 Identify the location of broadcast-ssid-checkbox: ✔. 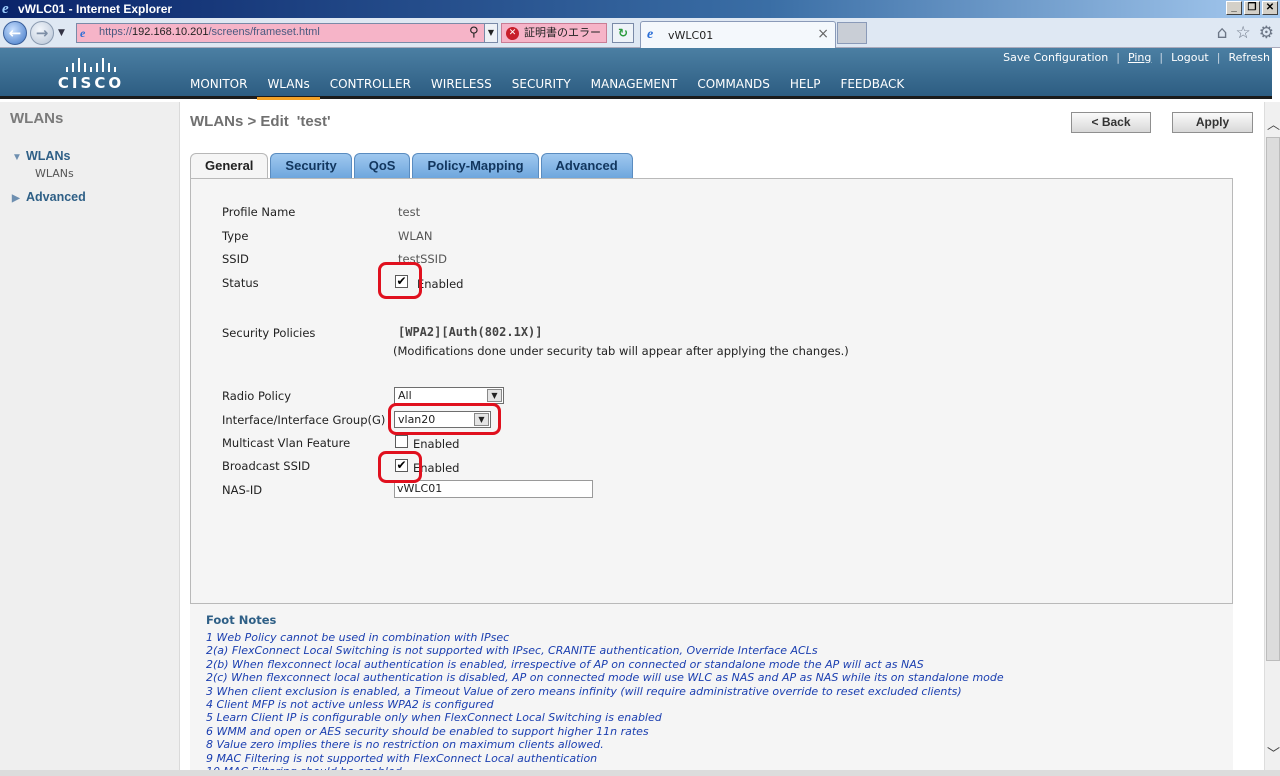
(401, 465).